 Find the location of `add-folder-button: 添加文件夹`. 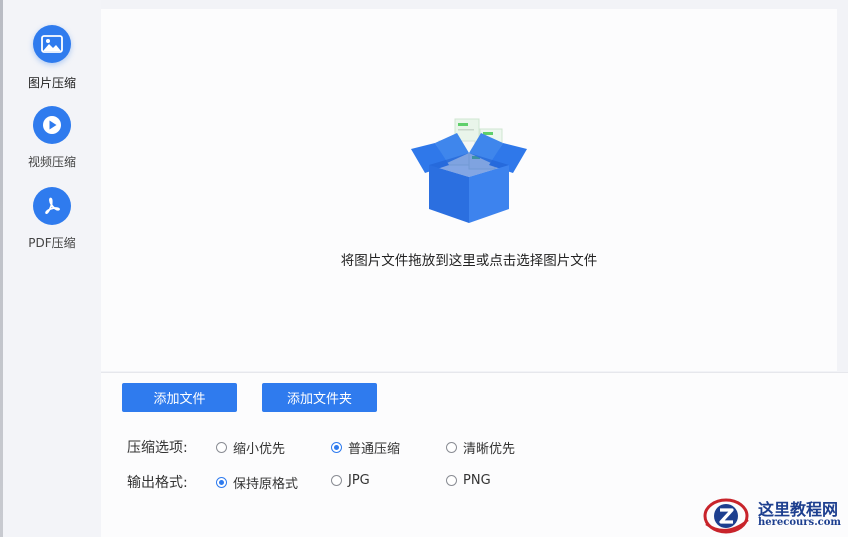

add-folder-button: 添加文件夹 is located at coordinates (319, 397).